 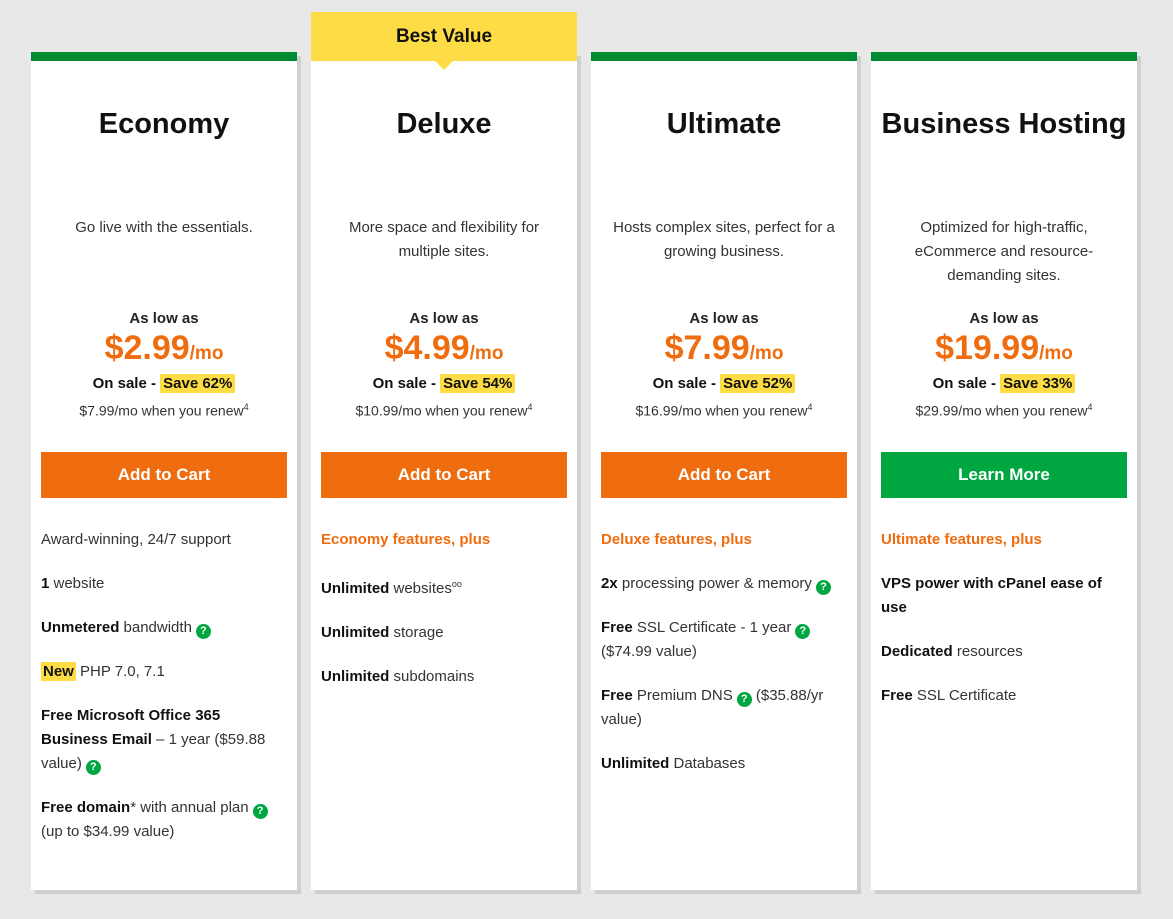 What do you see at coordinates (86, 807) in the screenshot?
I see `feature-text: Free domain` at bounding box center [86, 807].